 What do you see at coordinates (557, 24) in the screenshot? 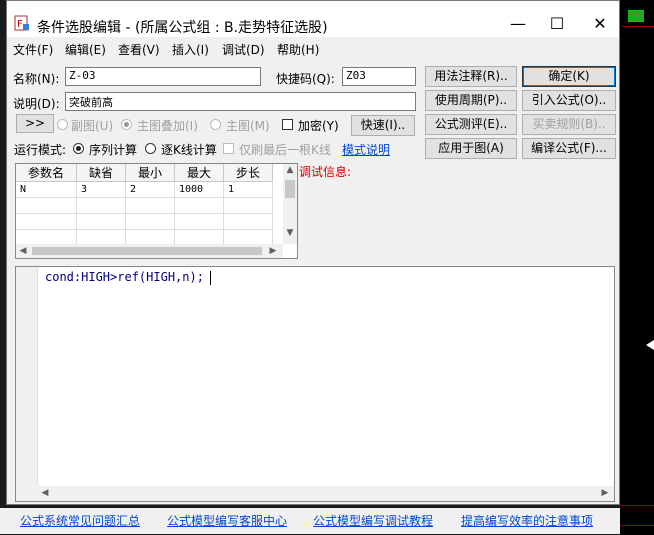
I see `maximize-button: ☐` at bounding box center [557, 24].